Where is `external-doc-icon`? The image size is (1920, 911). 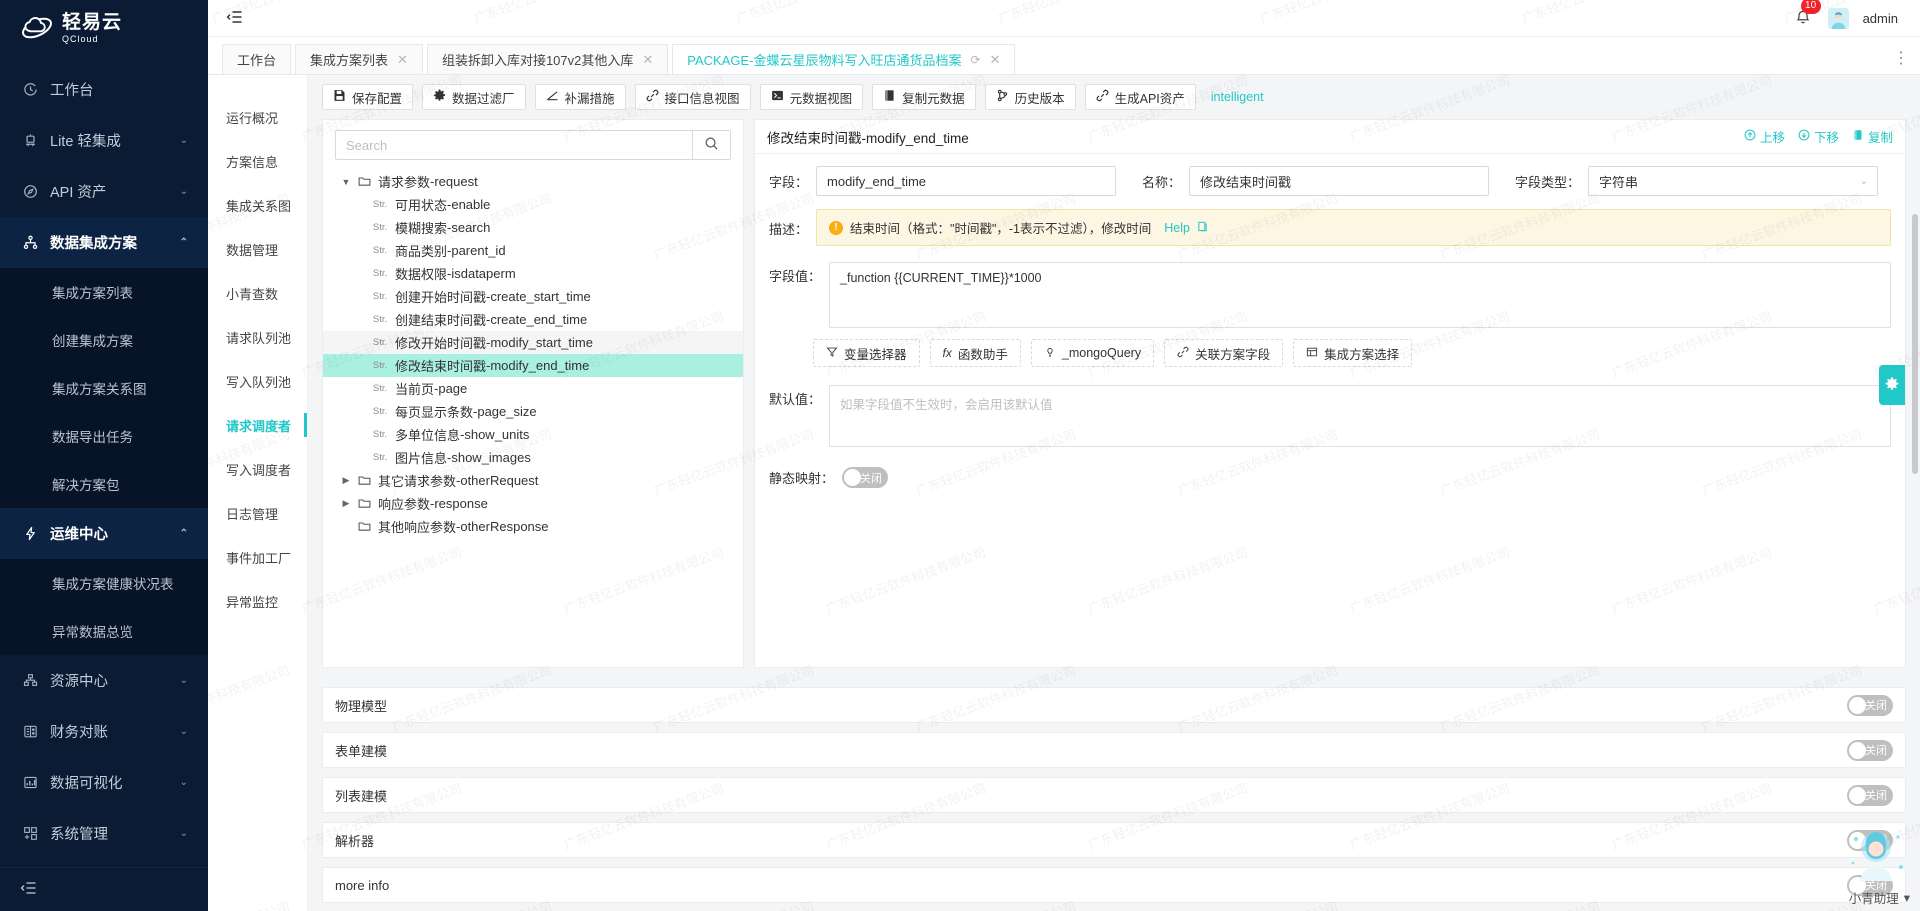
external-doc-icon is located at coordinates (1202, 228).